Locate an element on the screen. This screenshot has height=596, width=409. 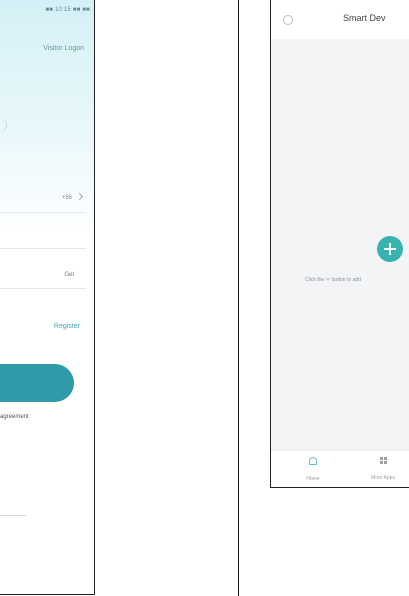
app-logo-icon is located at coordinates (3, 125).